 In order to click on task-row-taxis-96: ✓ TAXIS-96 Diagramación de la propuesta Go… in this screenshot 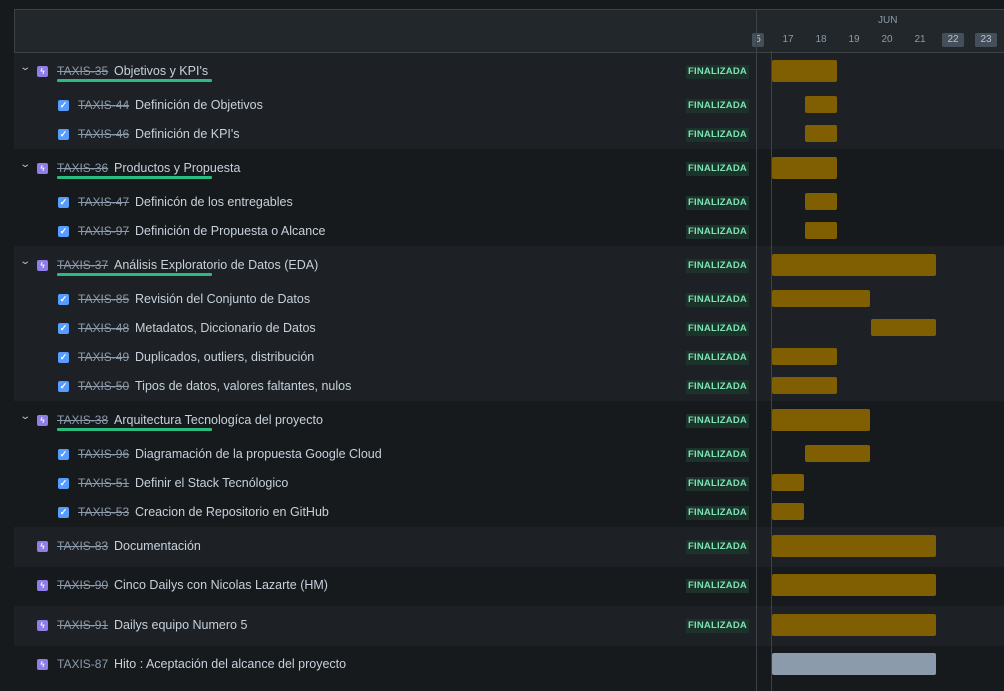, I will do `click(385, 455)`.